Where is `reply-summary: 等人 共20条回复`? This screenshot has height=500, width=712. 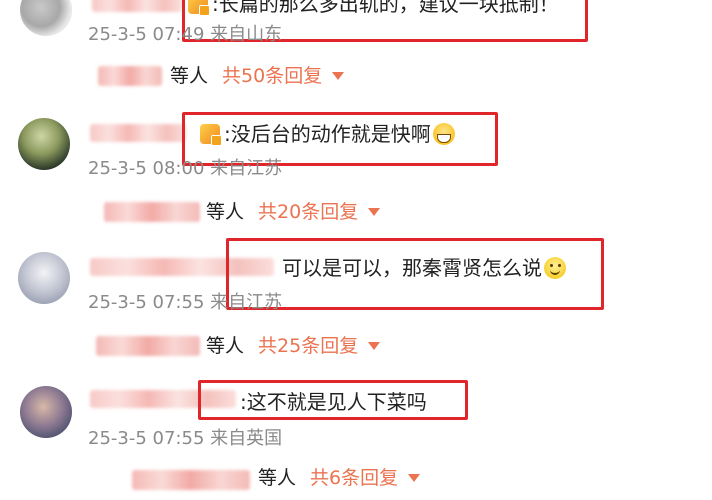
reply-summary: 等人 共20条回复 is located at coordinates (293, 212).